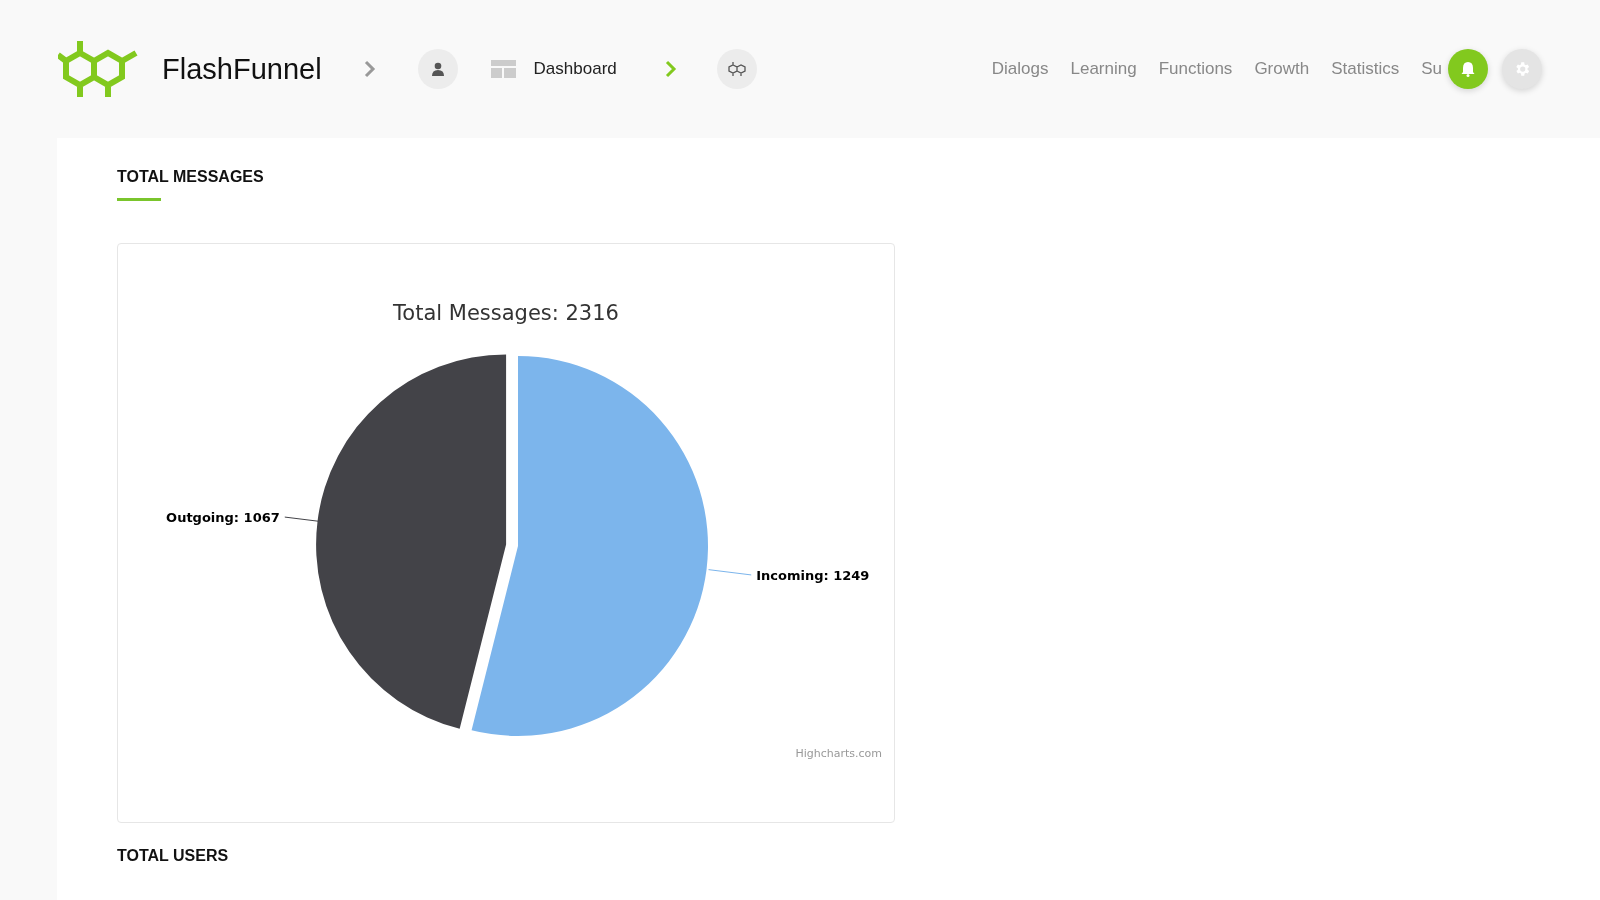  I want to click on chart-title: Total Messages: 2316, so click(506, 313).